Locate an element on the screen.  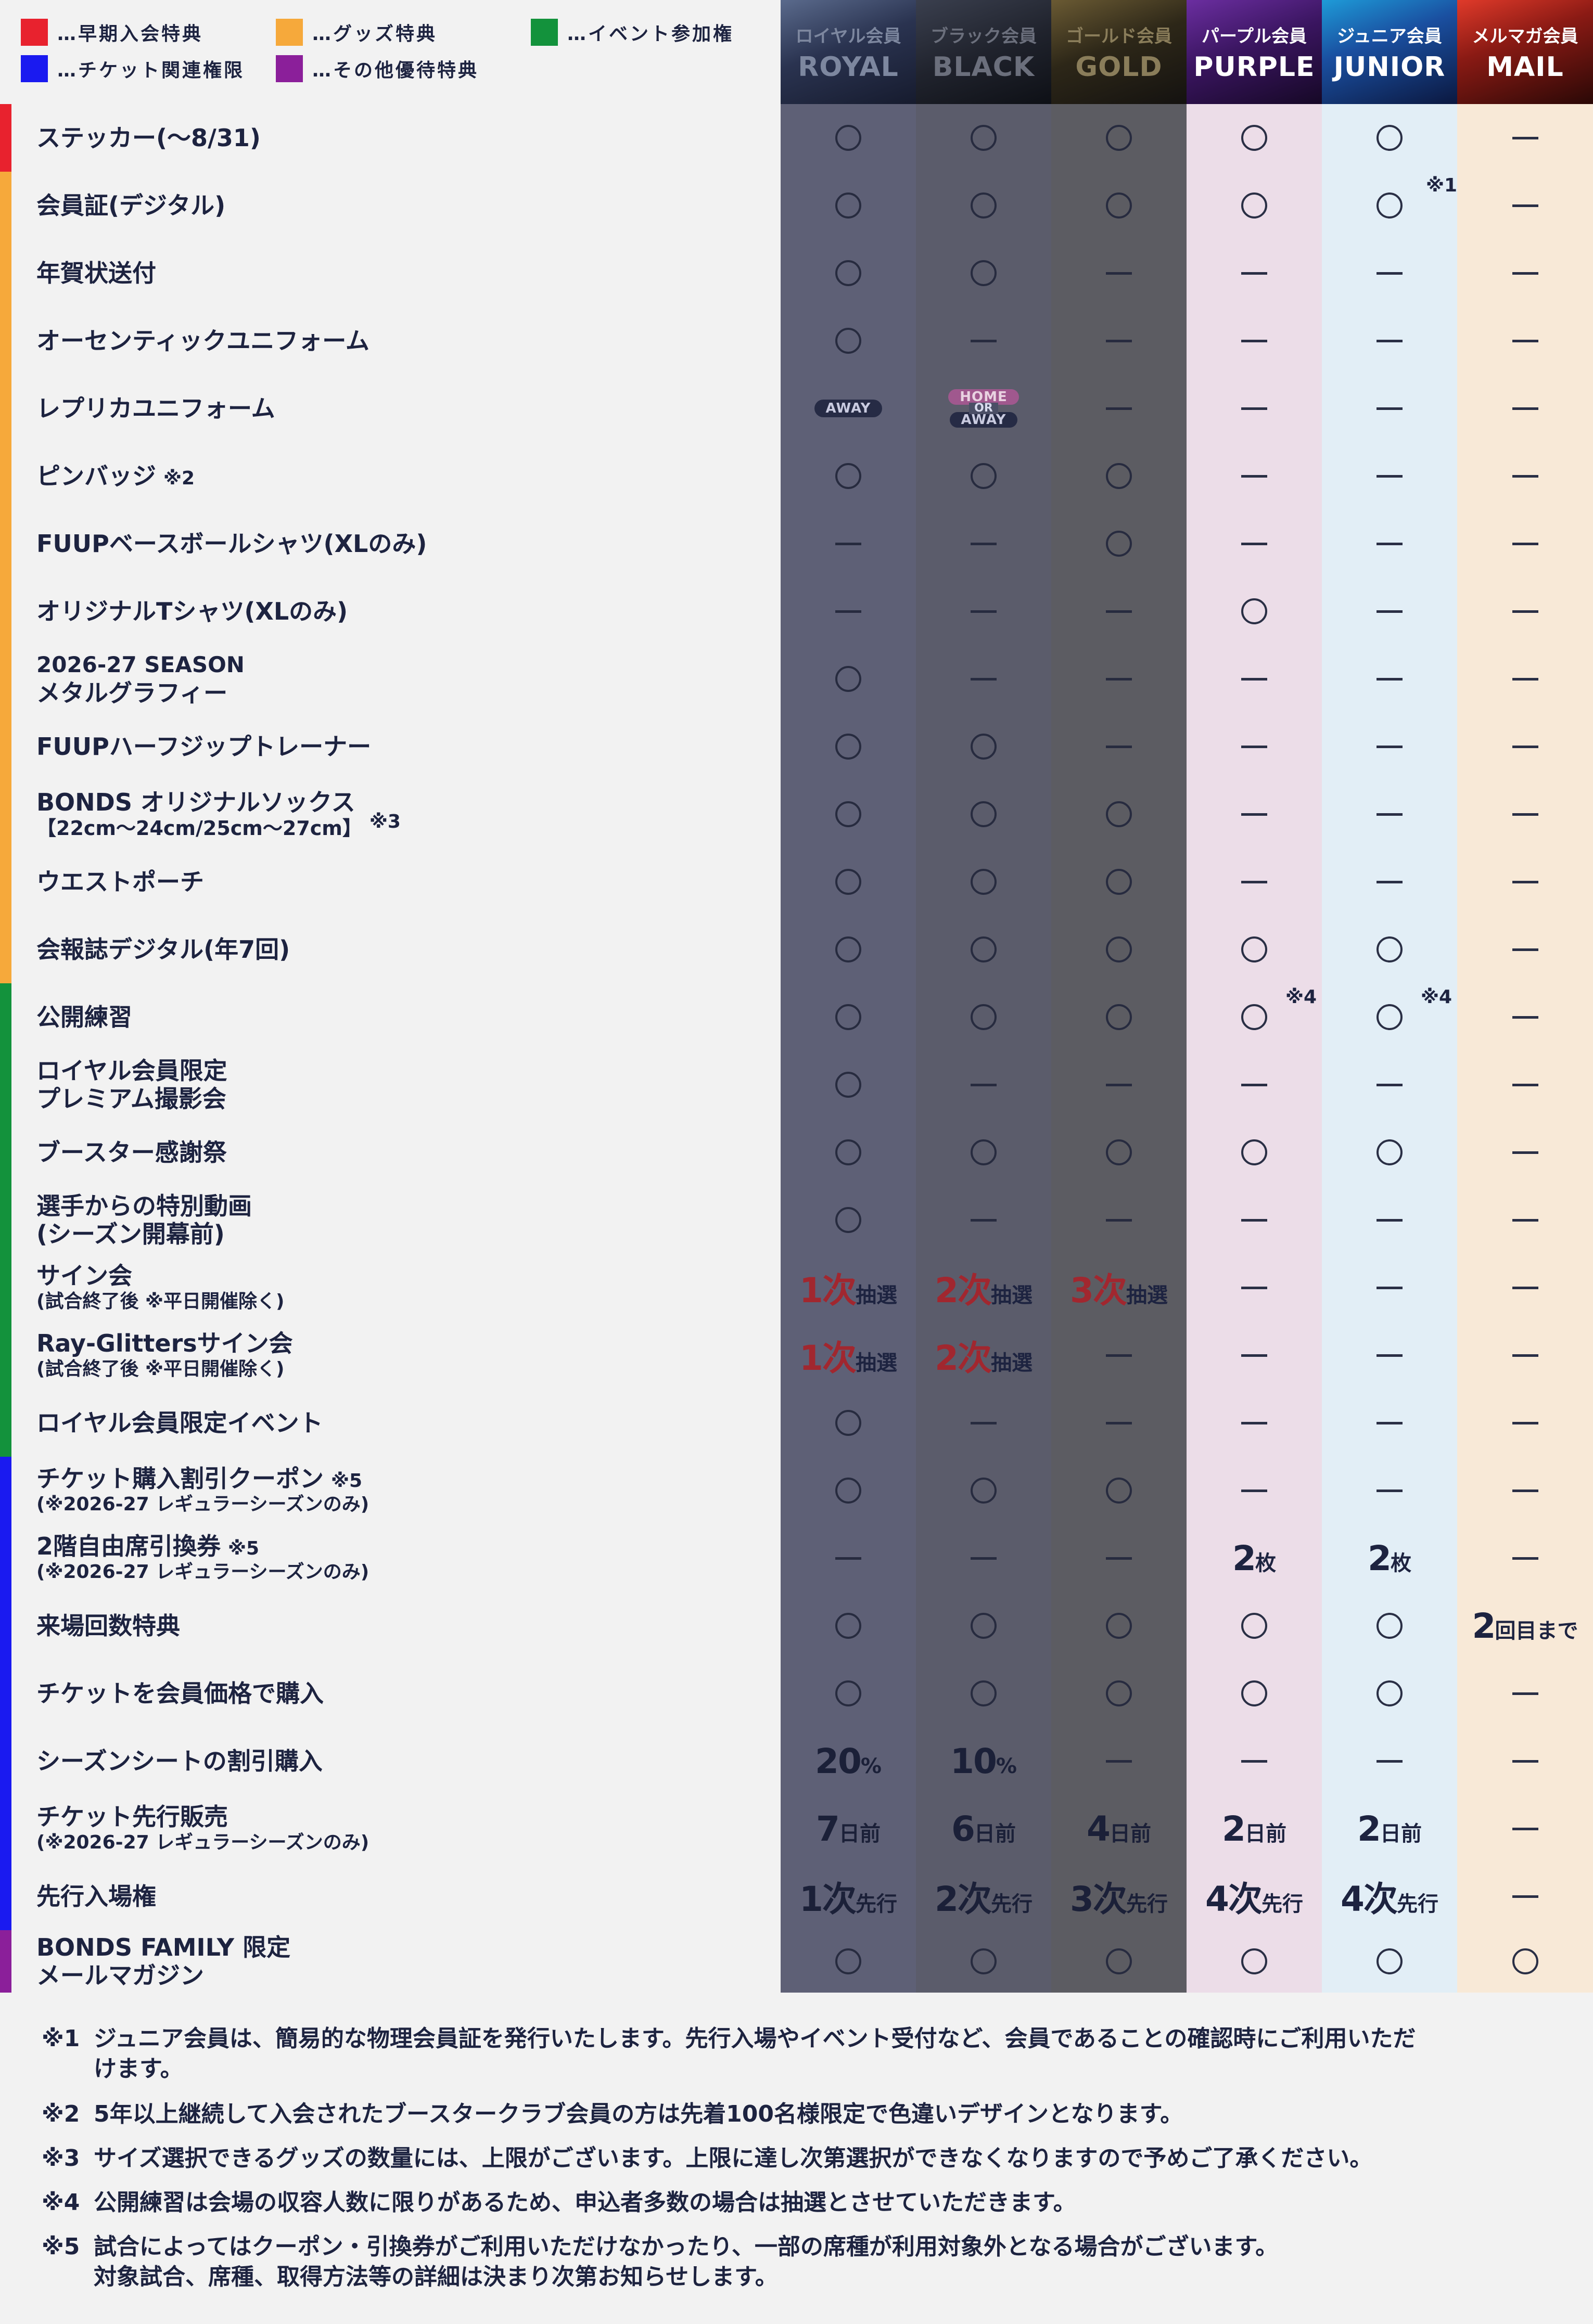
lottery-value: 2次 抽選 is located at coordinates (984, 1355).